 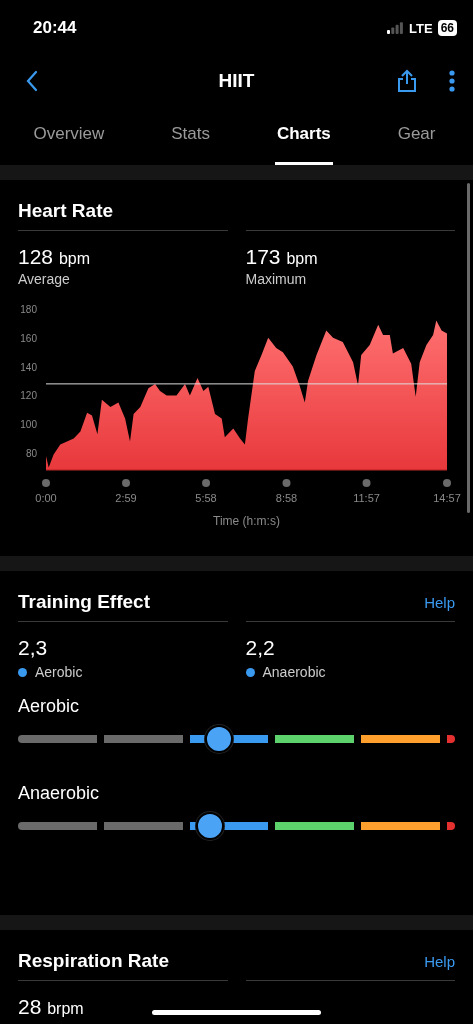 I want to click on axis-title: Time (h:m:s), so click(x=246, y=521).